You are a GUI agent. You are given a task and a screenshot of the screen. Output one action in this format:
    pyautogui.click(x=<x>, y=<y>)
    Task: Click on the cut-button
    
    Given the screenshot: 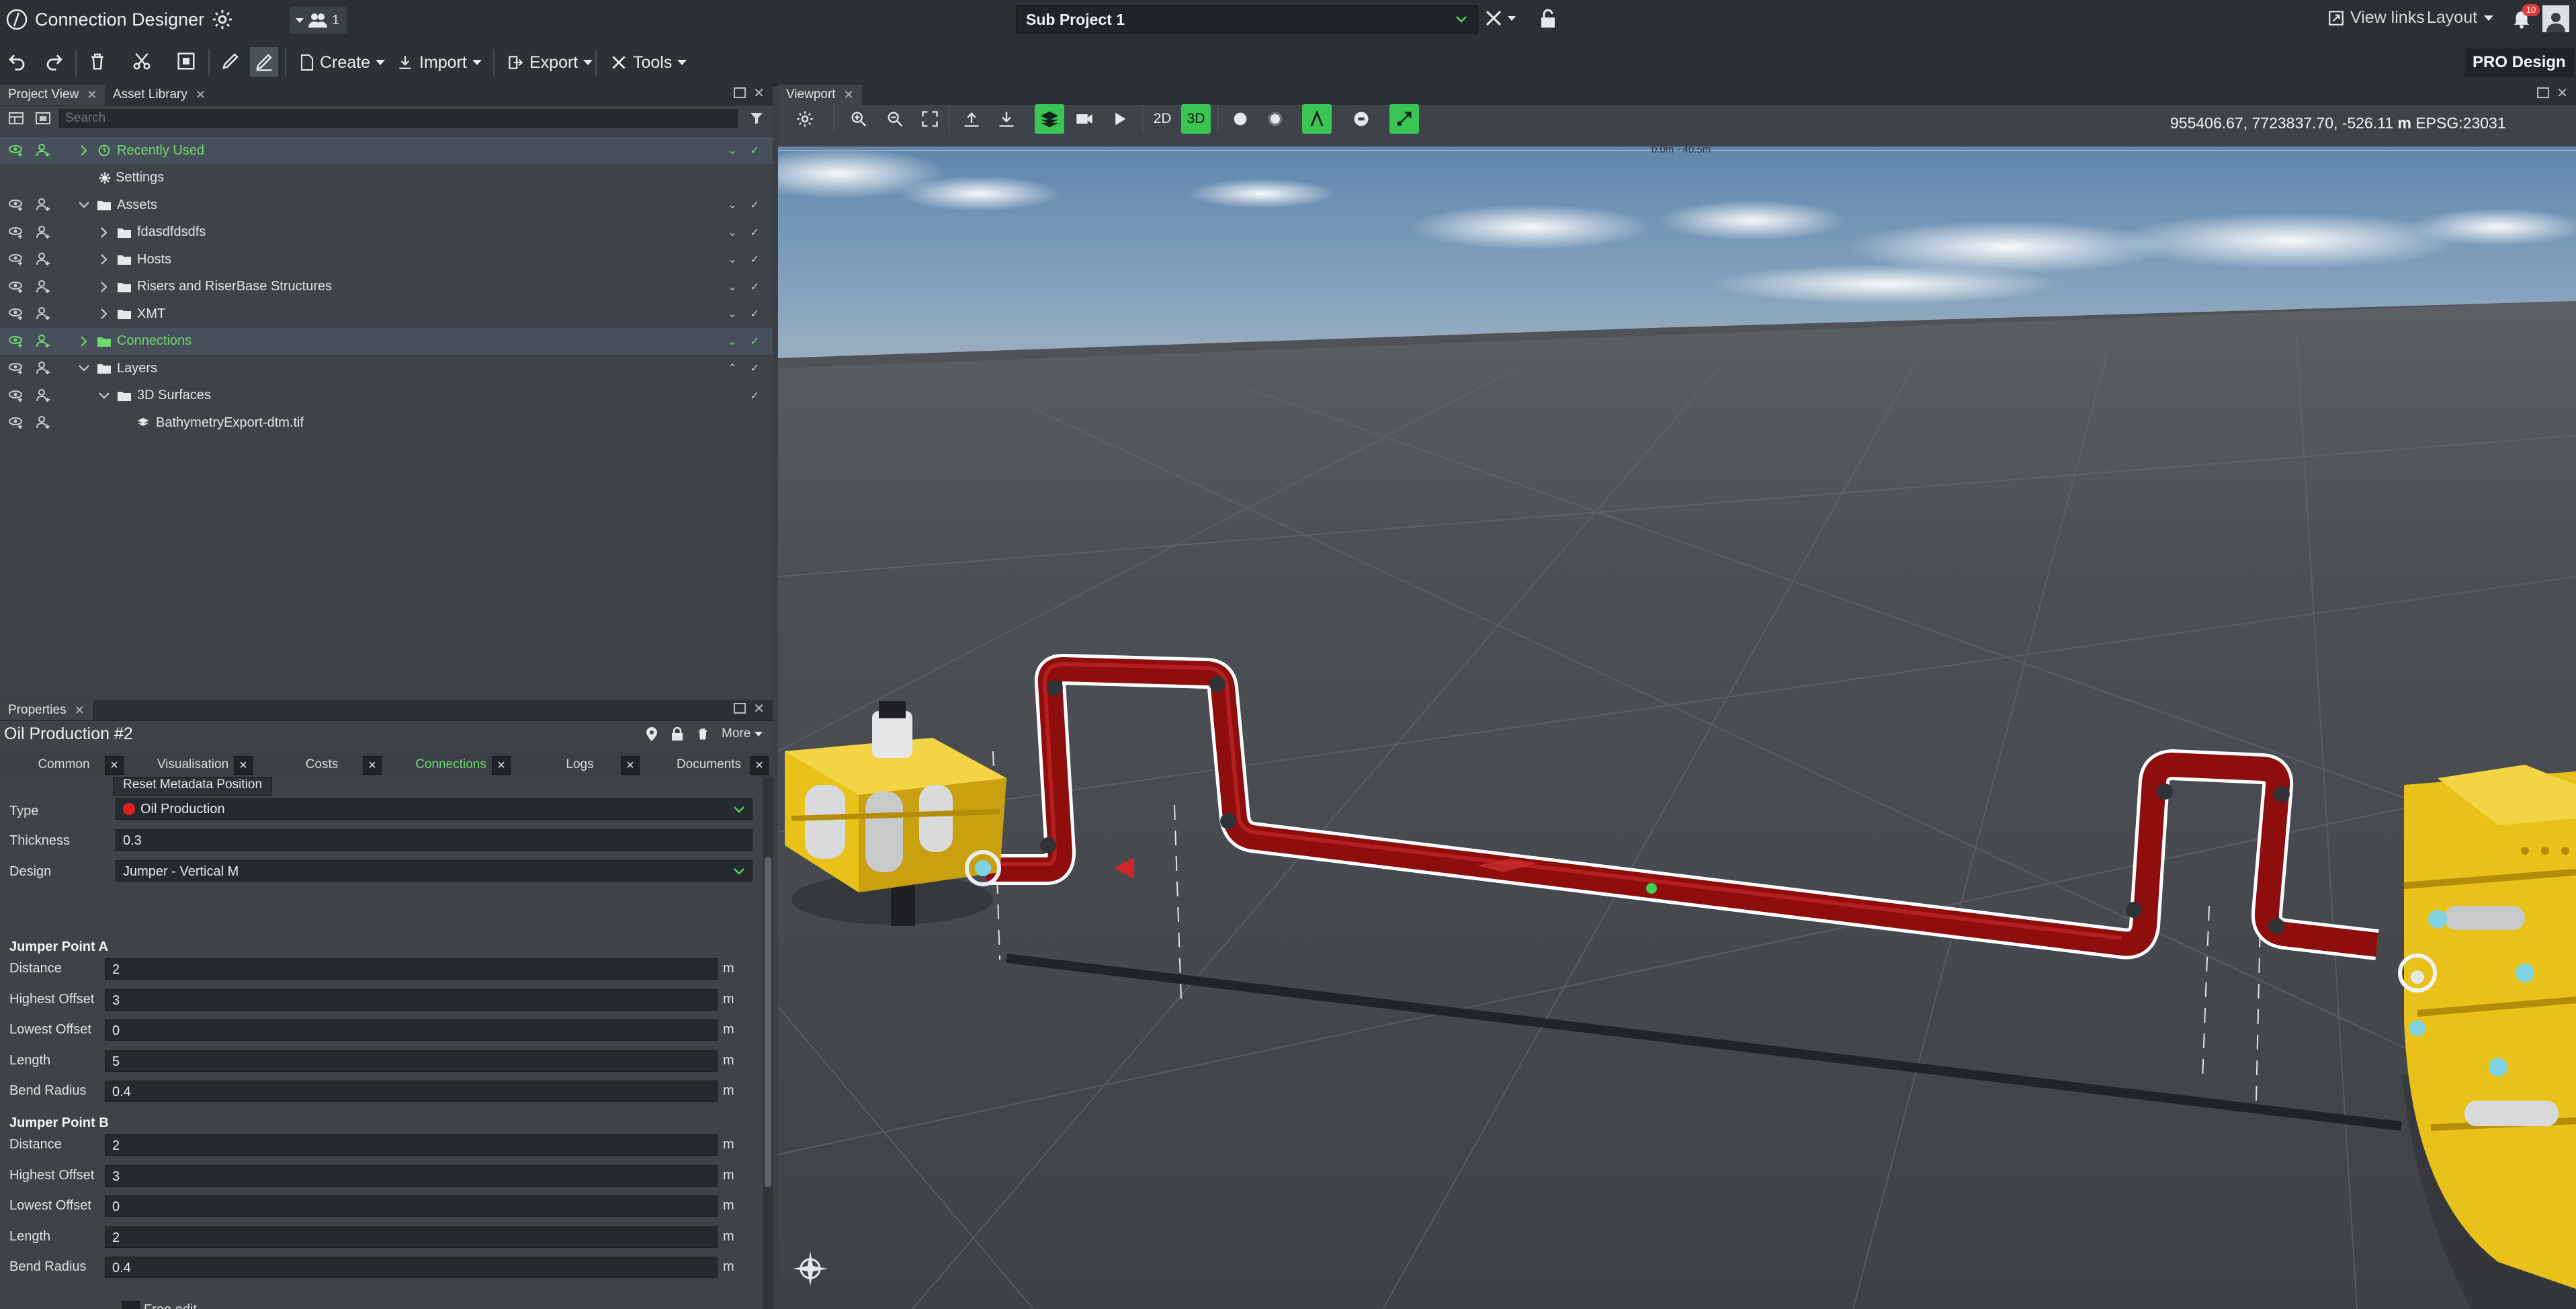 What is the action you would take?
    pyautogui.click(x=142, y=61)
    